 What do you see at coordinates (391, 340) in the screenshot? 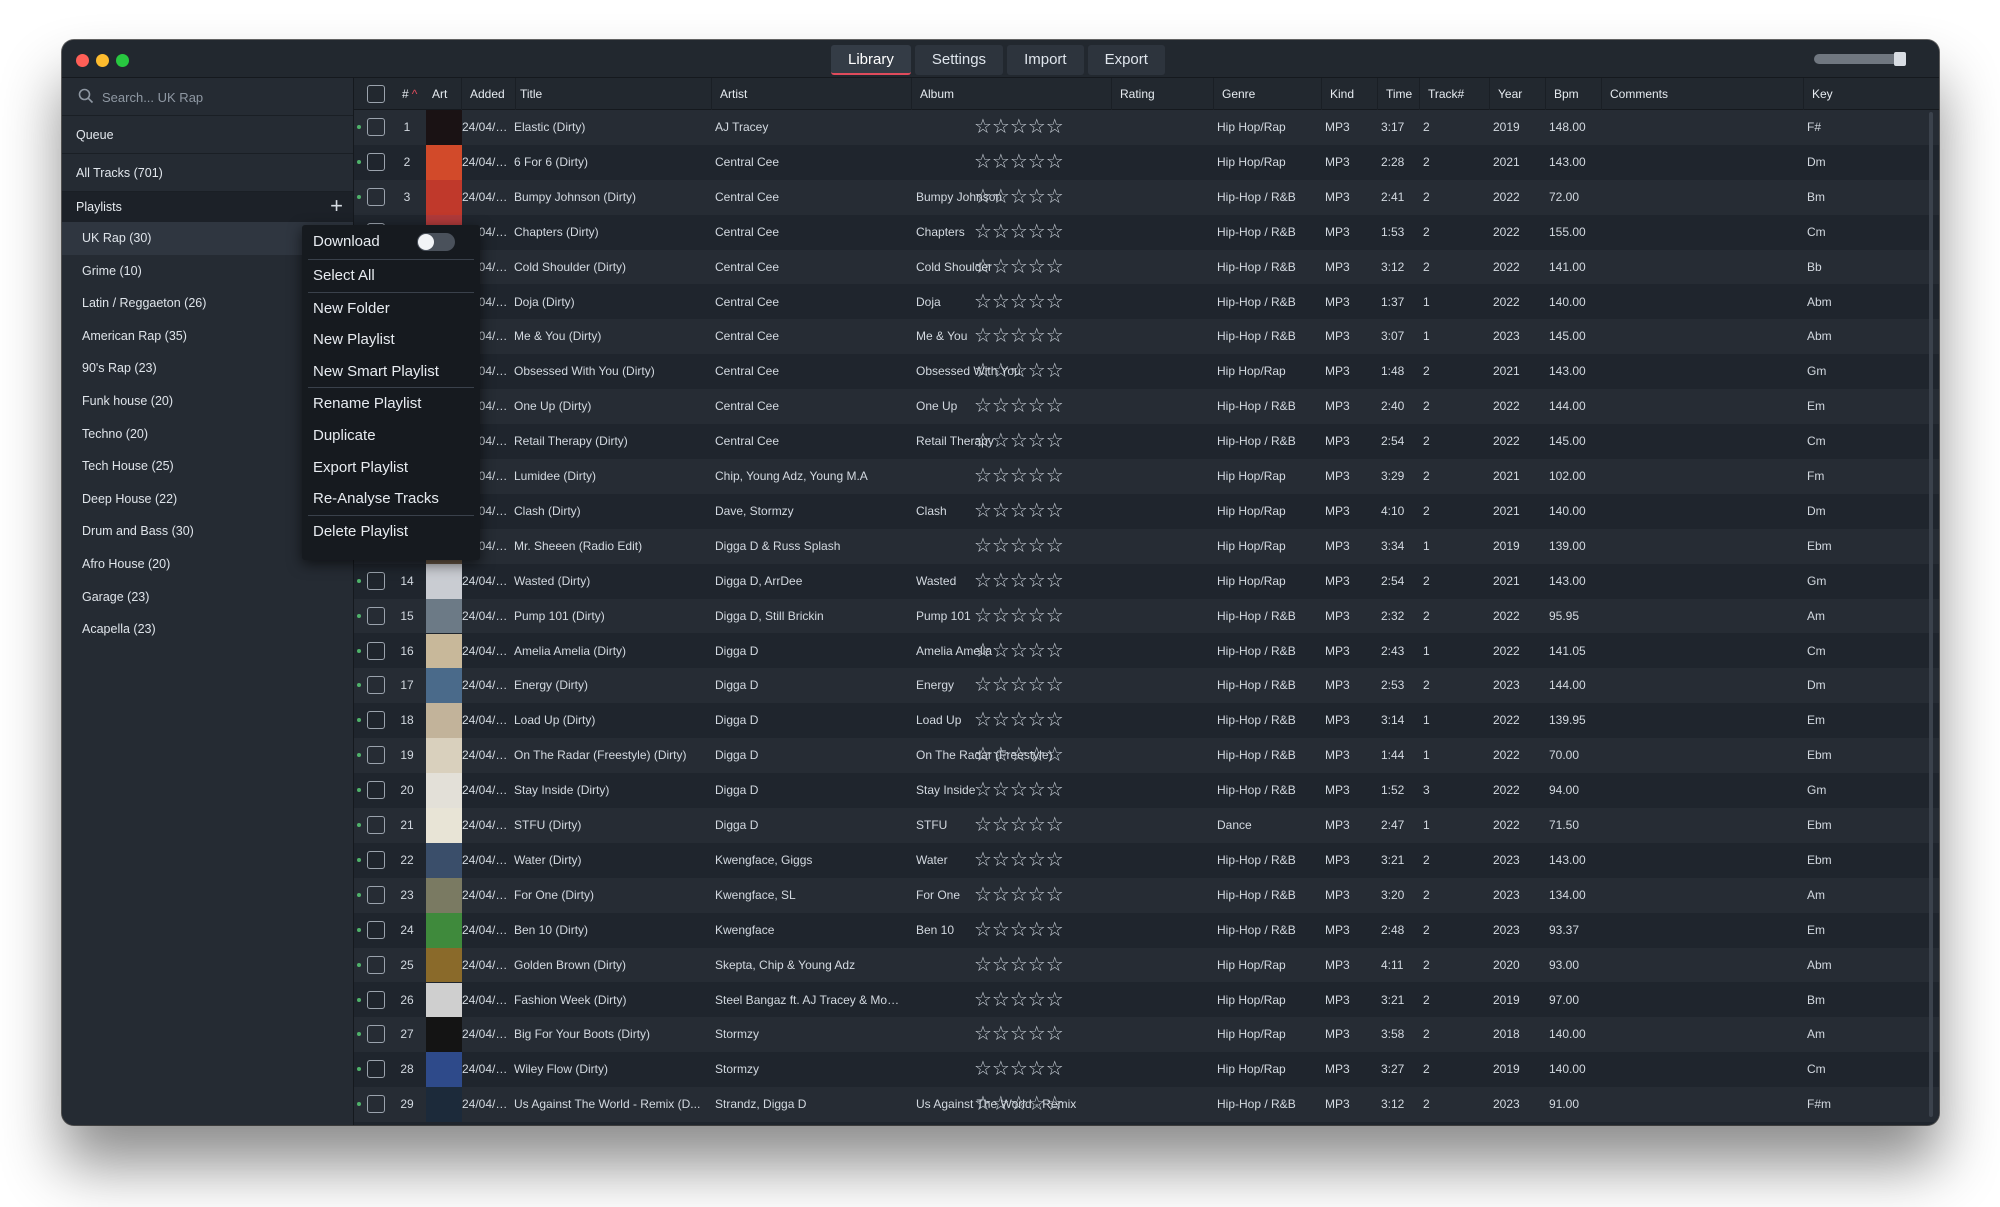
I see `menu-item-new-playlist: New Playlist` at bounding box center [391, 340].